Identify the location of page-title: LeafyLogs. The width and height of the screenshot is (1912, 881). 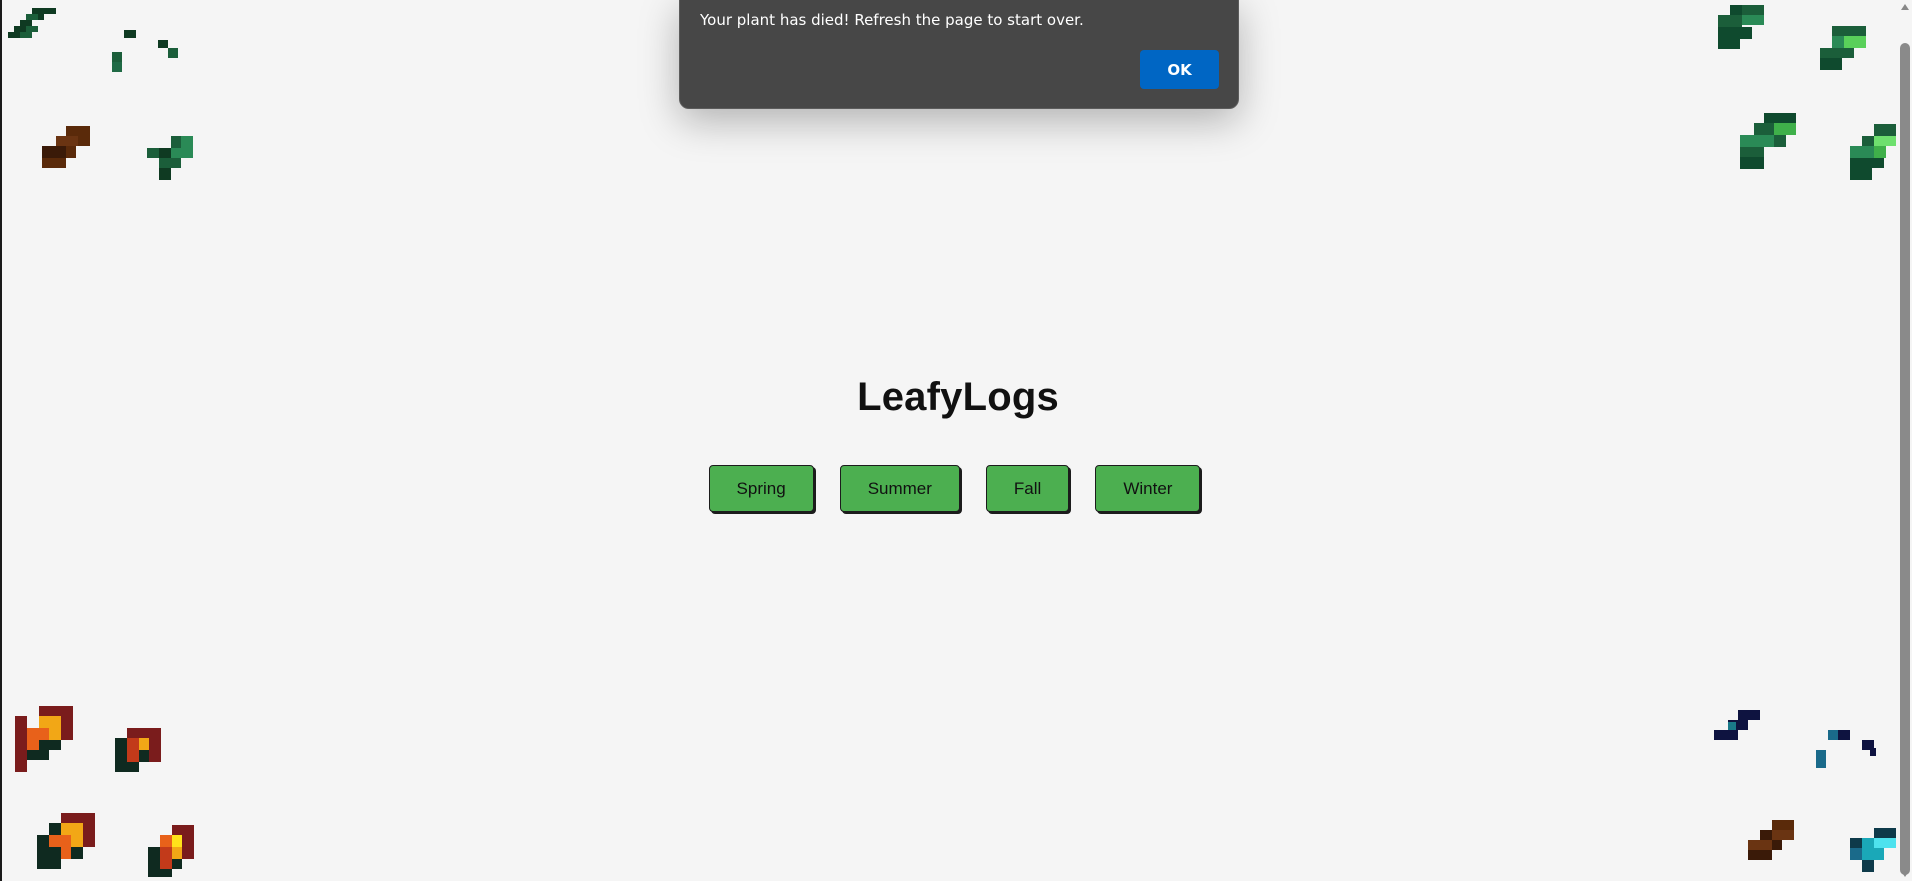
(958, 397).